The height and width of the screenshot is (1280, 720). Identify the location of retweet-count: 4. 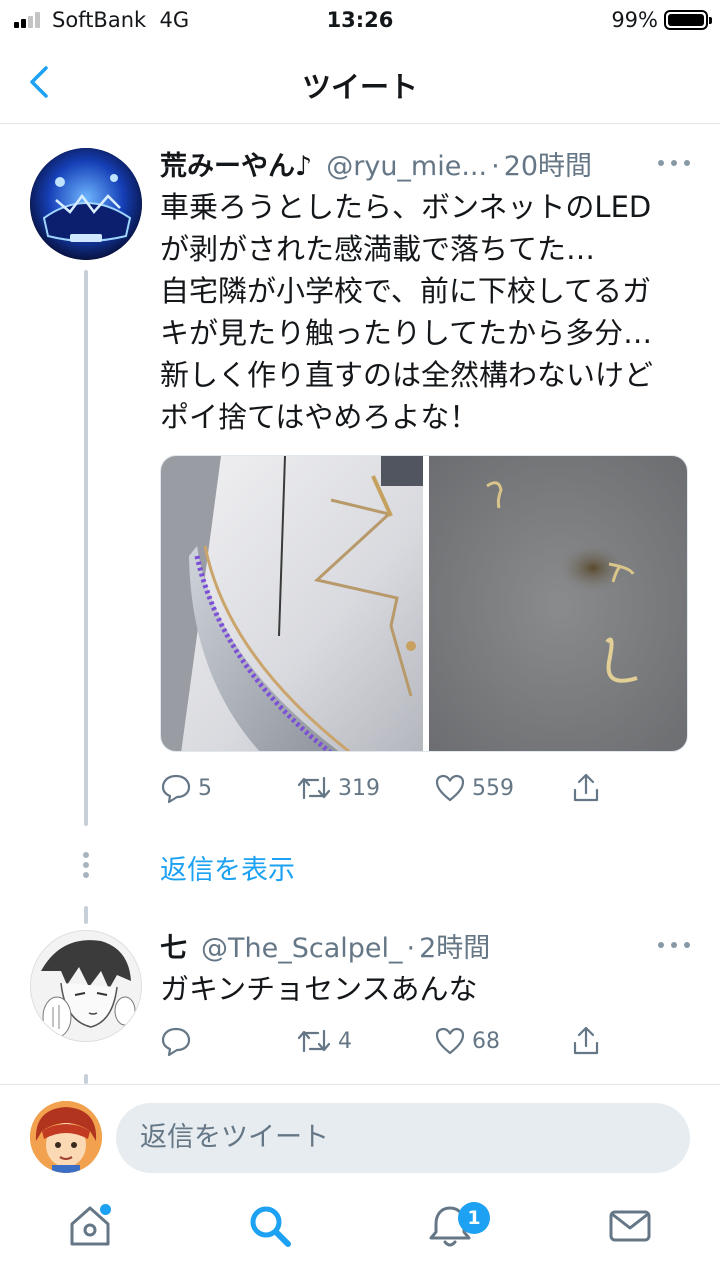
(345, 1041).